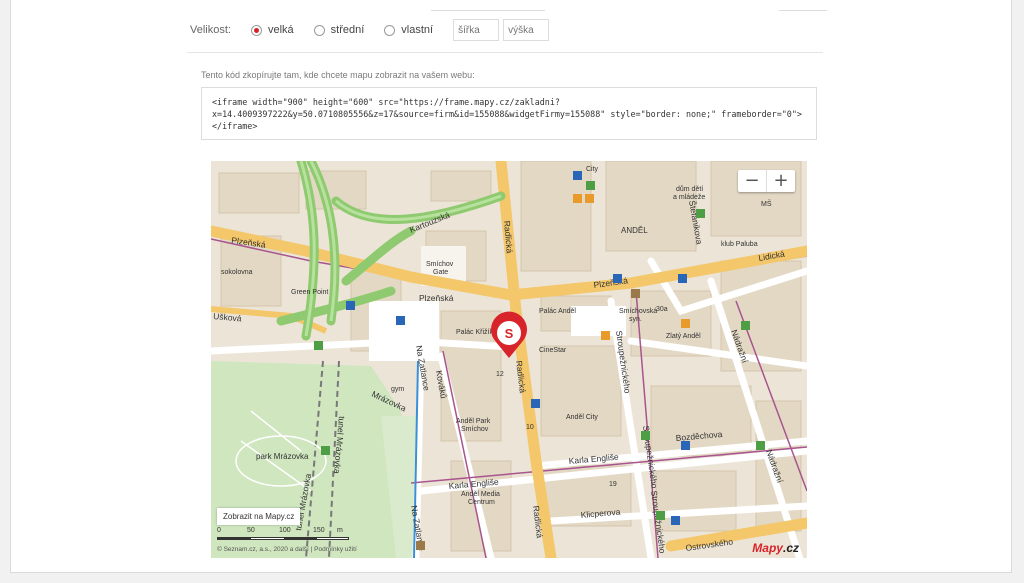 Image resolution: width=1024 pixels, height=583 pixels. Describe the element at coordinates (530, 427) in the screenshot. I see `place-label: 10` at that location.